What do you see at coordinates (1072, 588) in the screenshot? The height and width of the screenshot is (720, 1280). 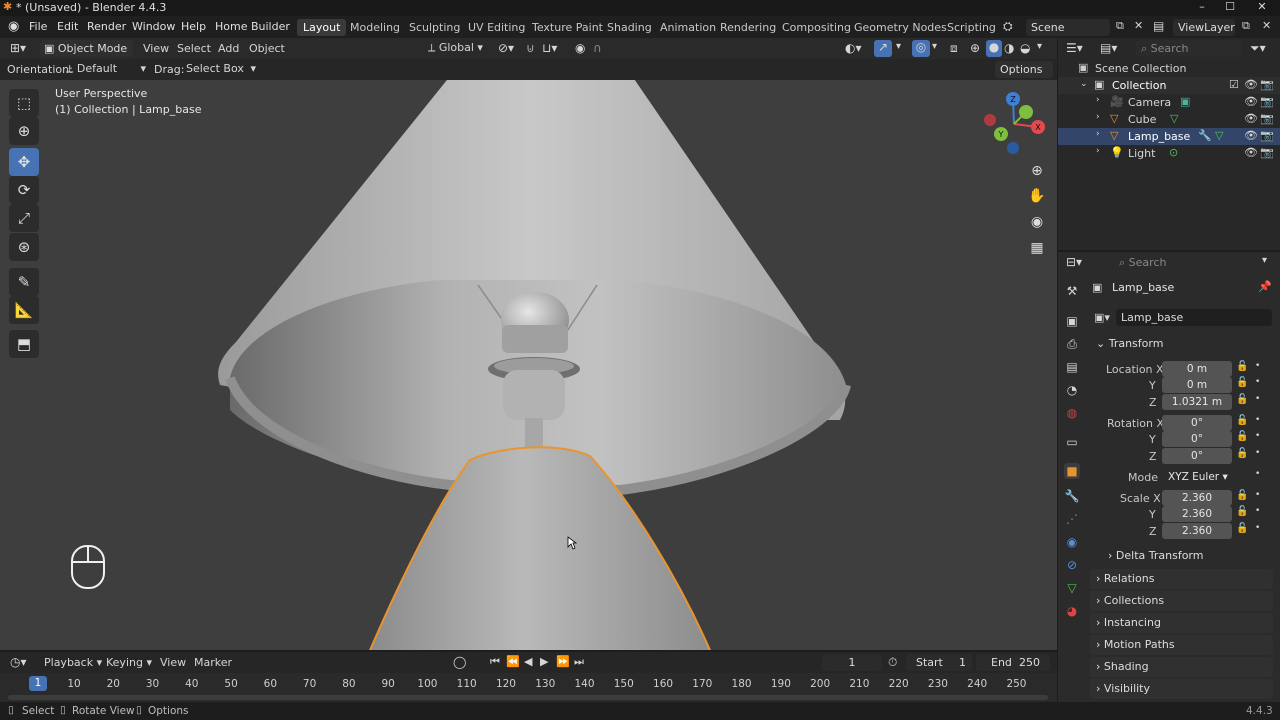 I see `data-tab-icon: ▽` at bounding box center [1072, 588].